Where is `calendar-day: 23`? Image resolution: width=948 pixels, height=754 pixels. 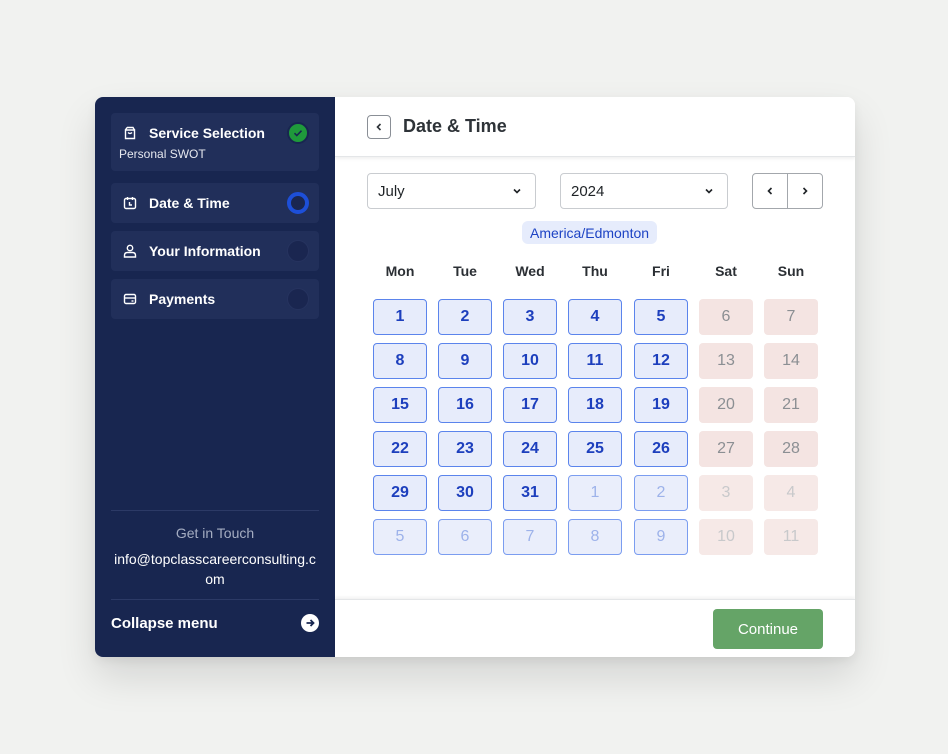
calendar-day: 23 is located at coordinates (465, 449).